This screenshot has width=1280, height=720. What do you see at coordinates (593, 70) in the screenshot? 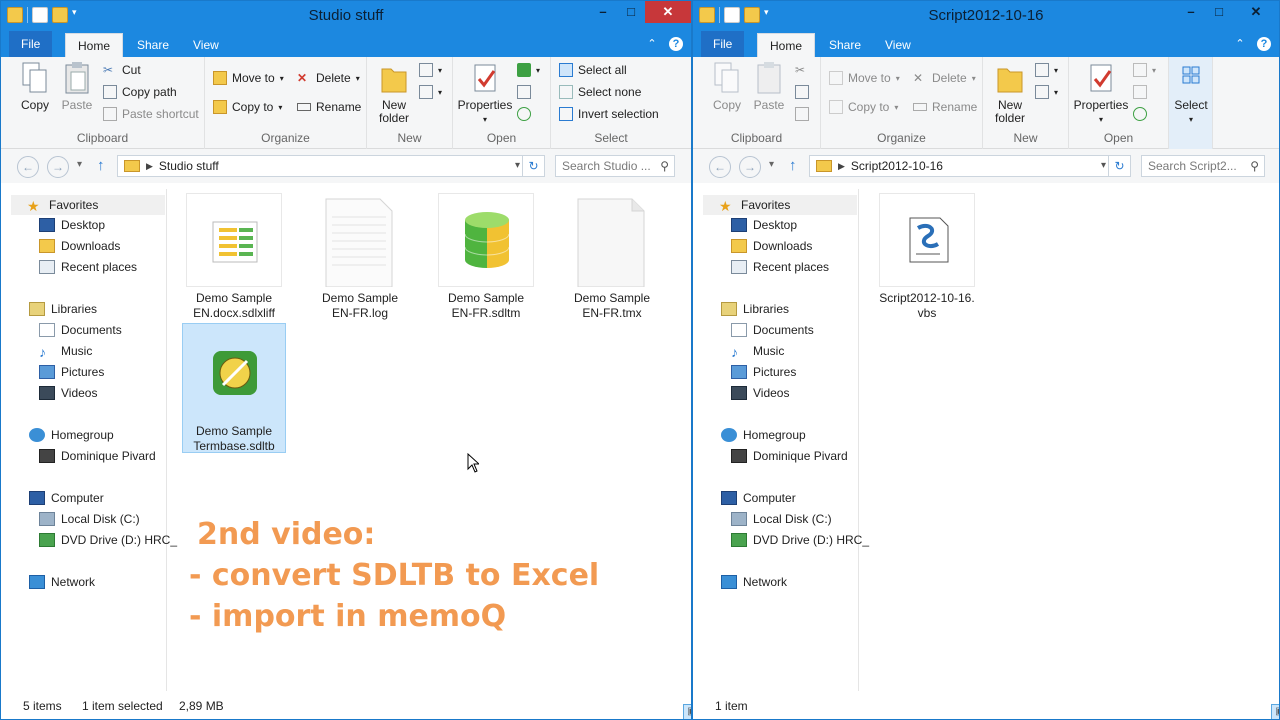
I see `select-all-button: Select all` at bounding box center [593, 70].